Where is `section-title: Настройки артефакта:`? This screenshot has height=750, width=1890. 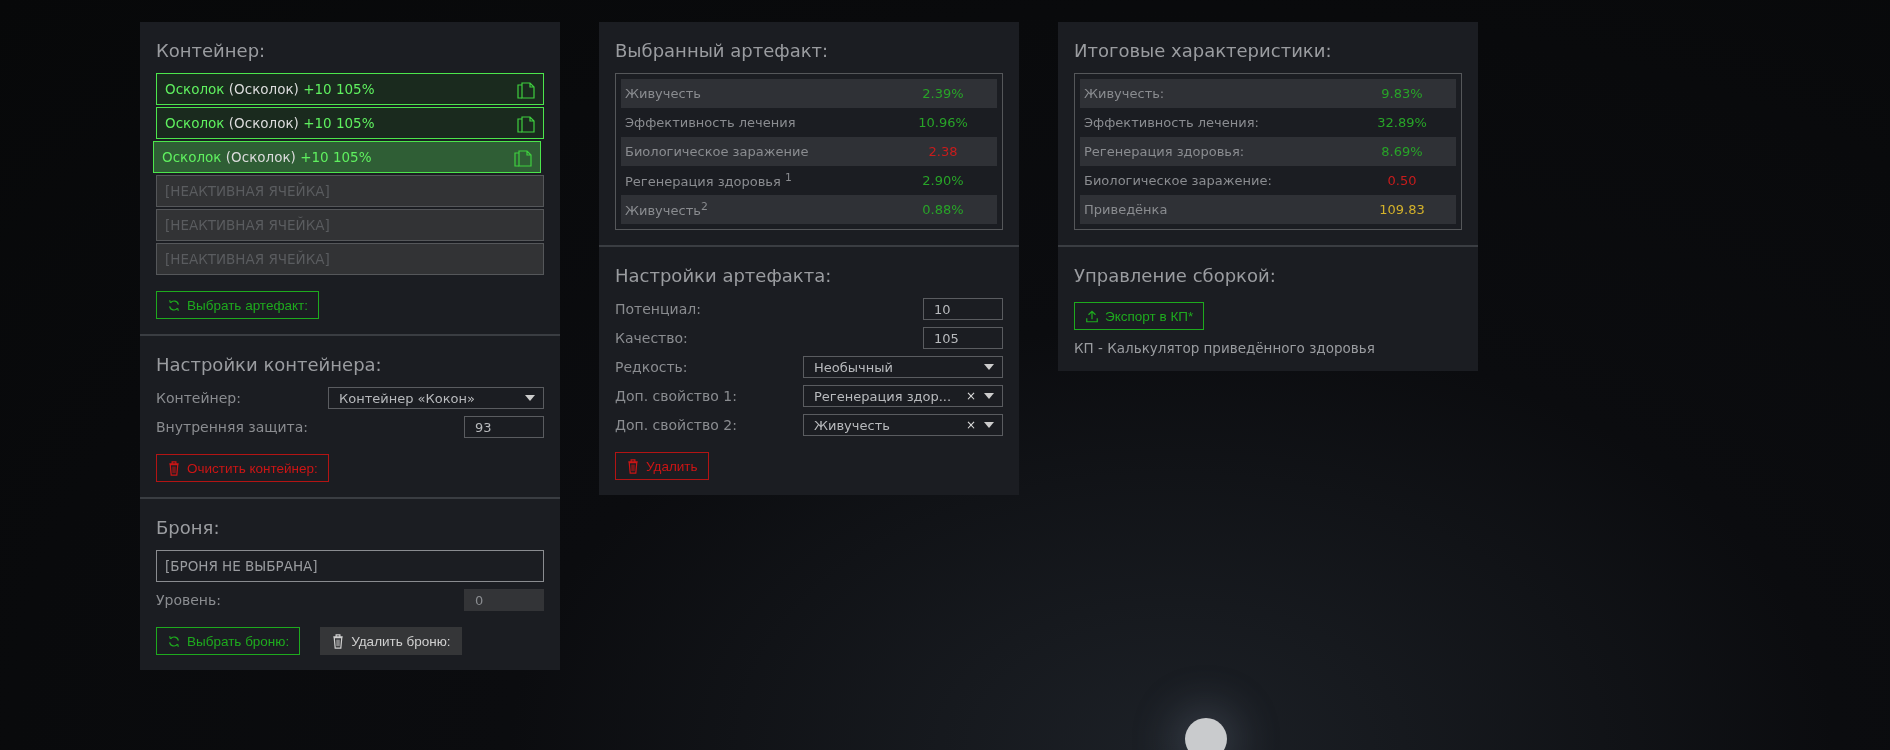
section-title: Настройки артефакта: is located at coordinates (724, 275).